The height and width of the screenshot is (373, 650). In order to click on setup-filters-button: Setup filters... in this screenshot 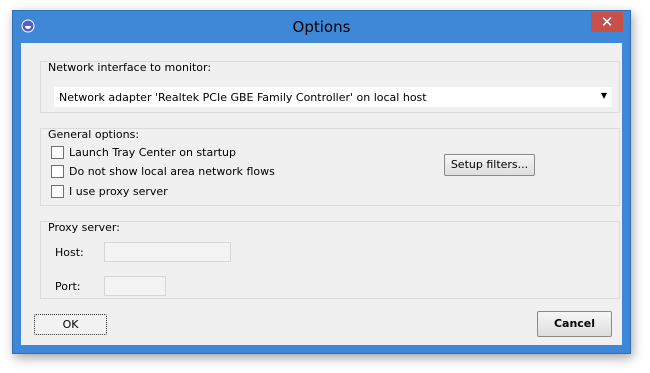, I will do `click(489, 165)`.